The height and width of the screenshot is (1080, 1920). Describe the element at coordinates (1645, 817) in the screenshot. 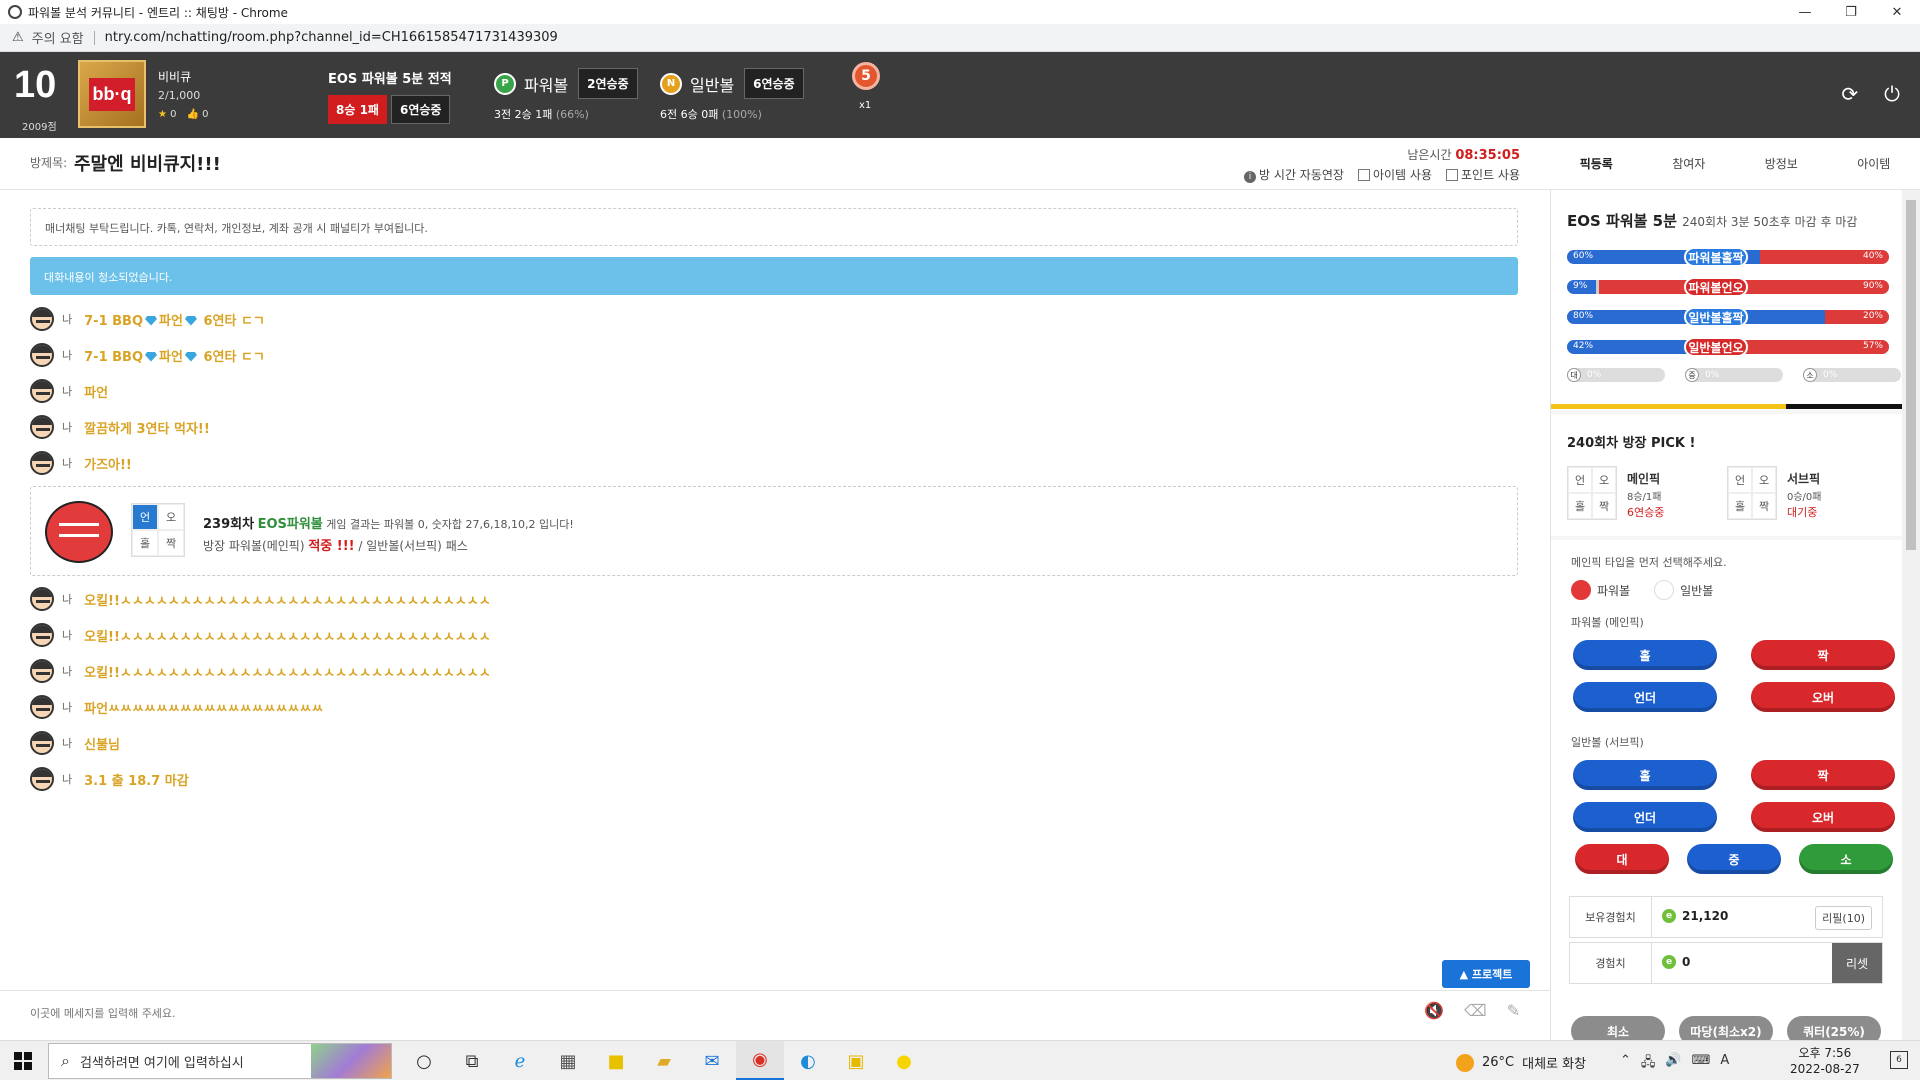

I see `normalball-under-button: 언더` at that location.